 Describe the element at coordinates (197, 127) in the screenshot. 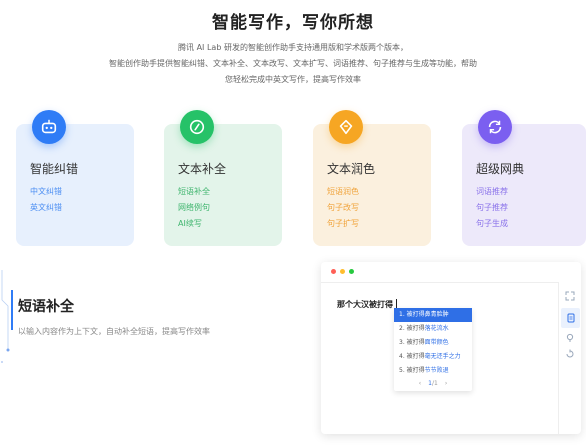

I see `edit-circle-icon` at that location.